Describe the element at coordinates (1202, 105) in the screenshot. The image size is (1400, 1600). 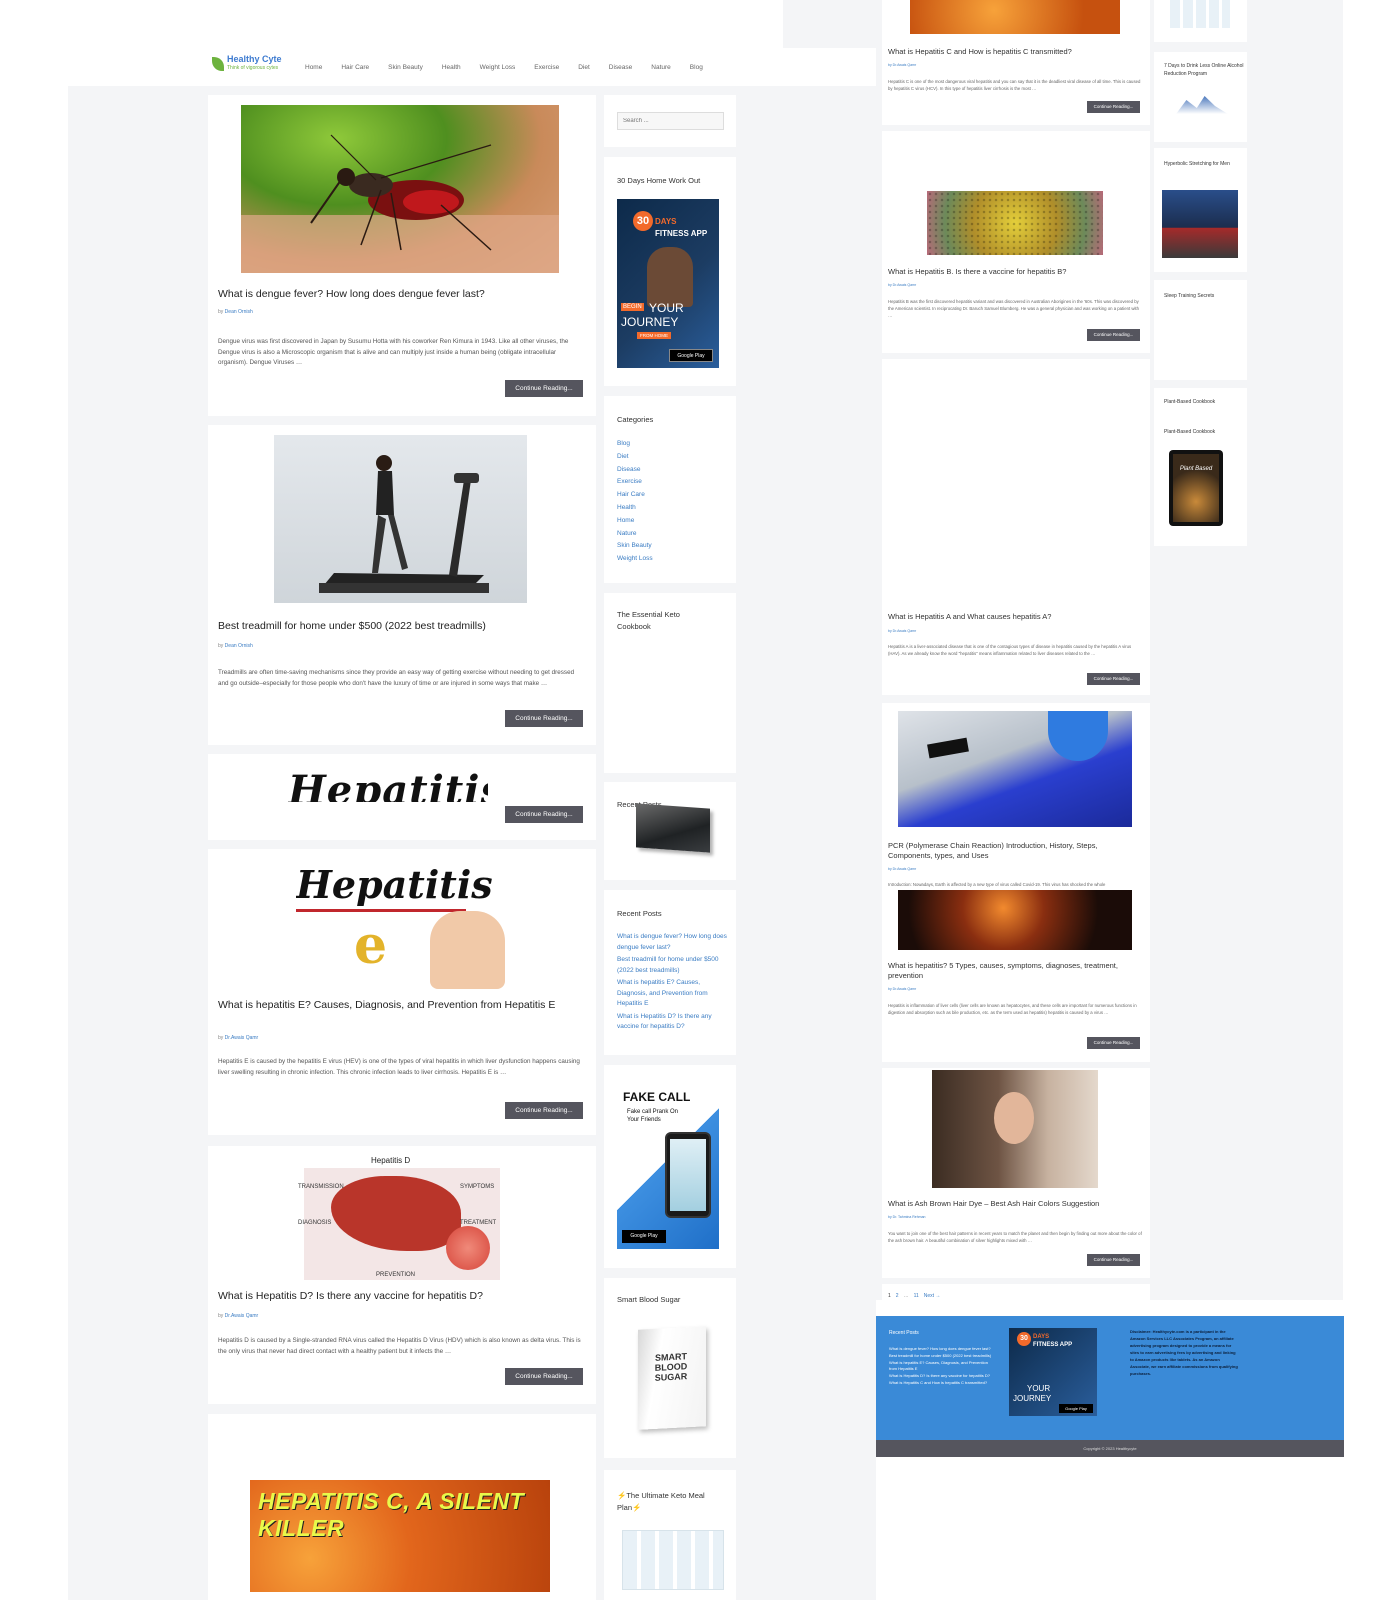
I see `alcohol-program-logo` at that location.